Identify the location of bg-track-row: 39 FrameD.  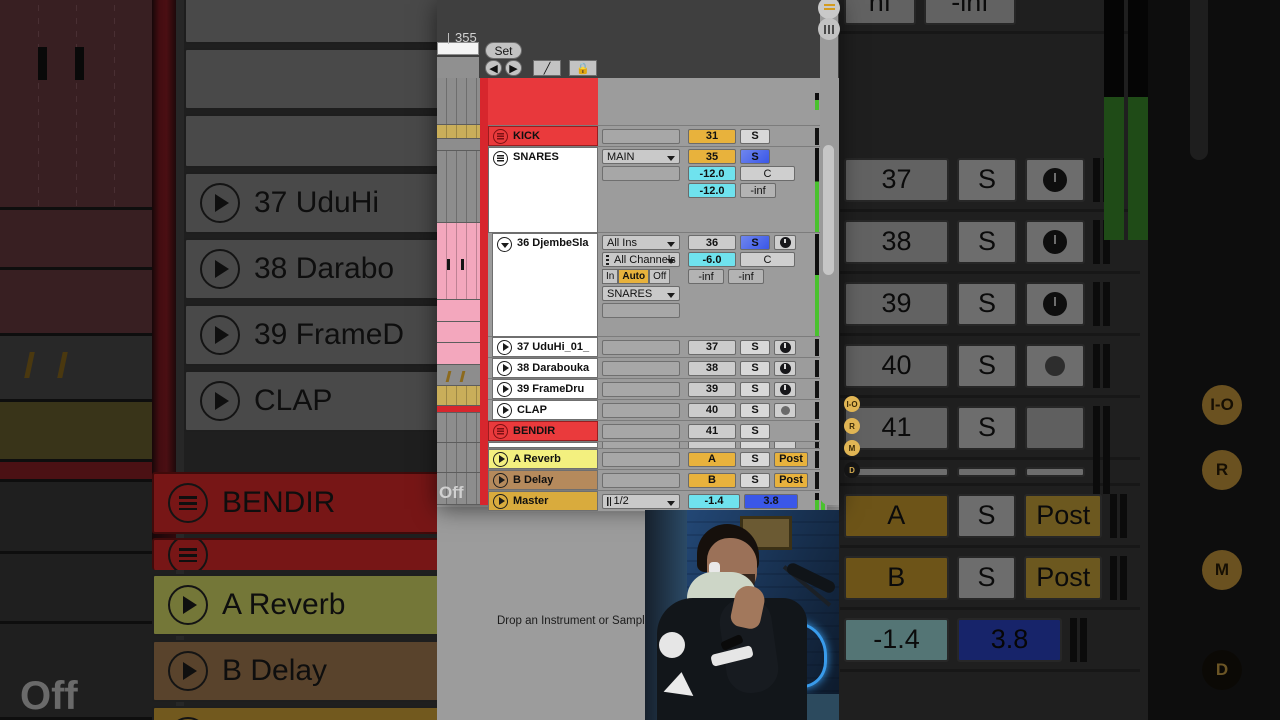
(312, 335).